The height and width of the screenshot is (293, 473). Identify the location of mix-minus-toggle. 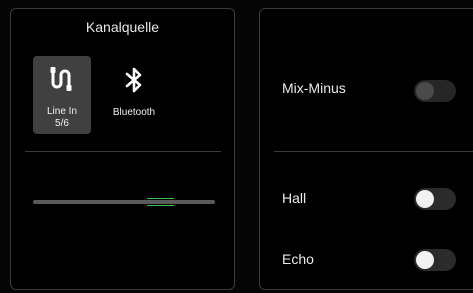
(435, 91).